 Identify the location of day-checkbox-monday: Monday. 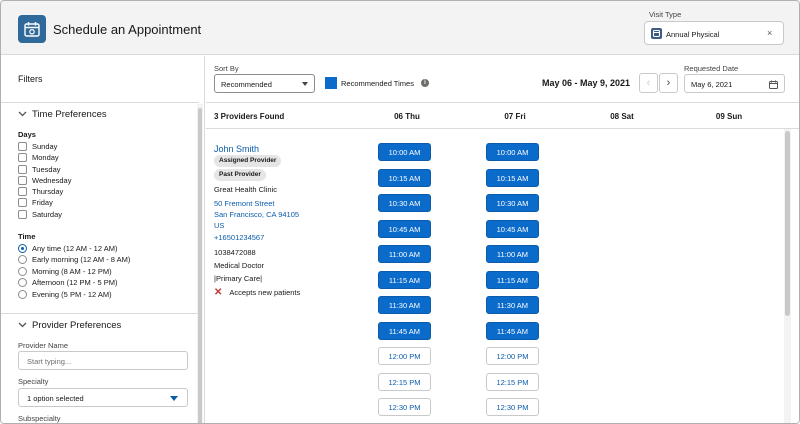
(38, 157).